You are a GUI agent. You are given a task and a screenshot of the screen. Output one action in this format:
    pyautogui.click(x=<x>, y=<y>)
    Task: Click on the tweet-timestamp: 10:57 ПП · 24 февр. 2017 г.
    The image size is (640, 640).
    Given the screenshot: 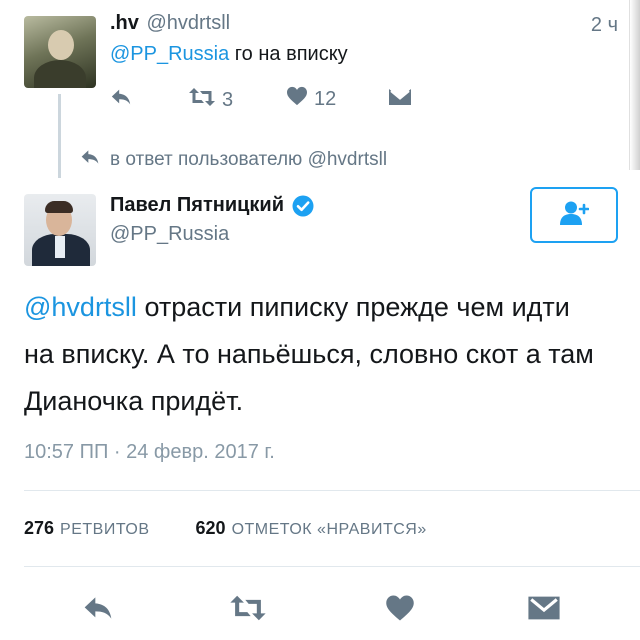 What is the action you would take?
    pyautogui.click(x=149, y=452)
    